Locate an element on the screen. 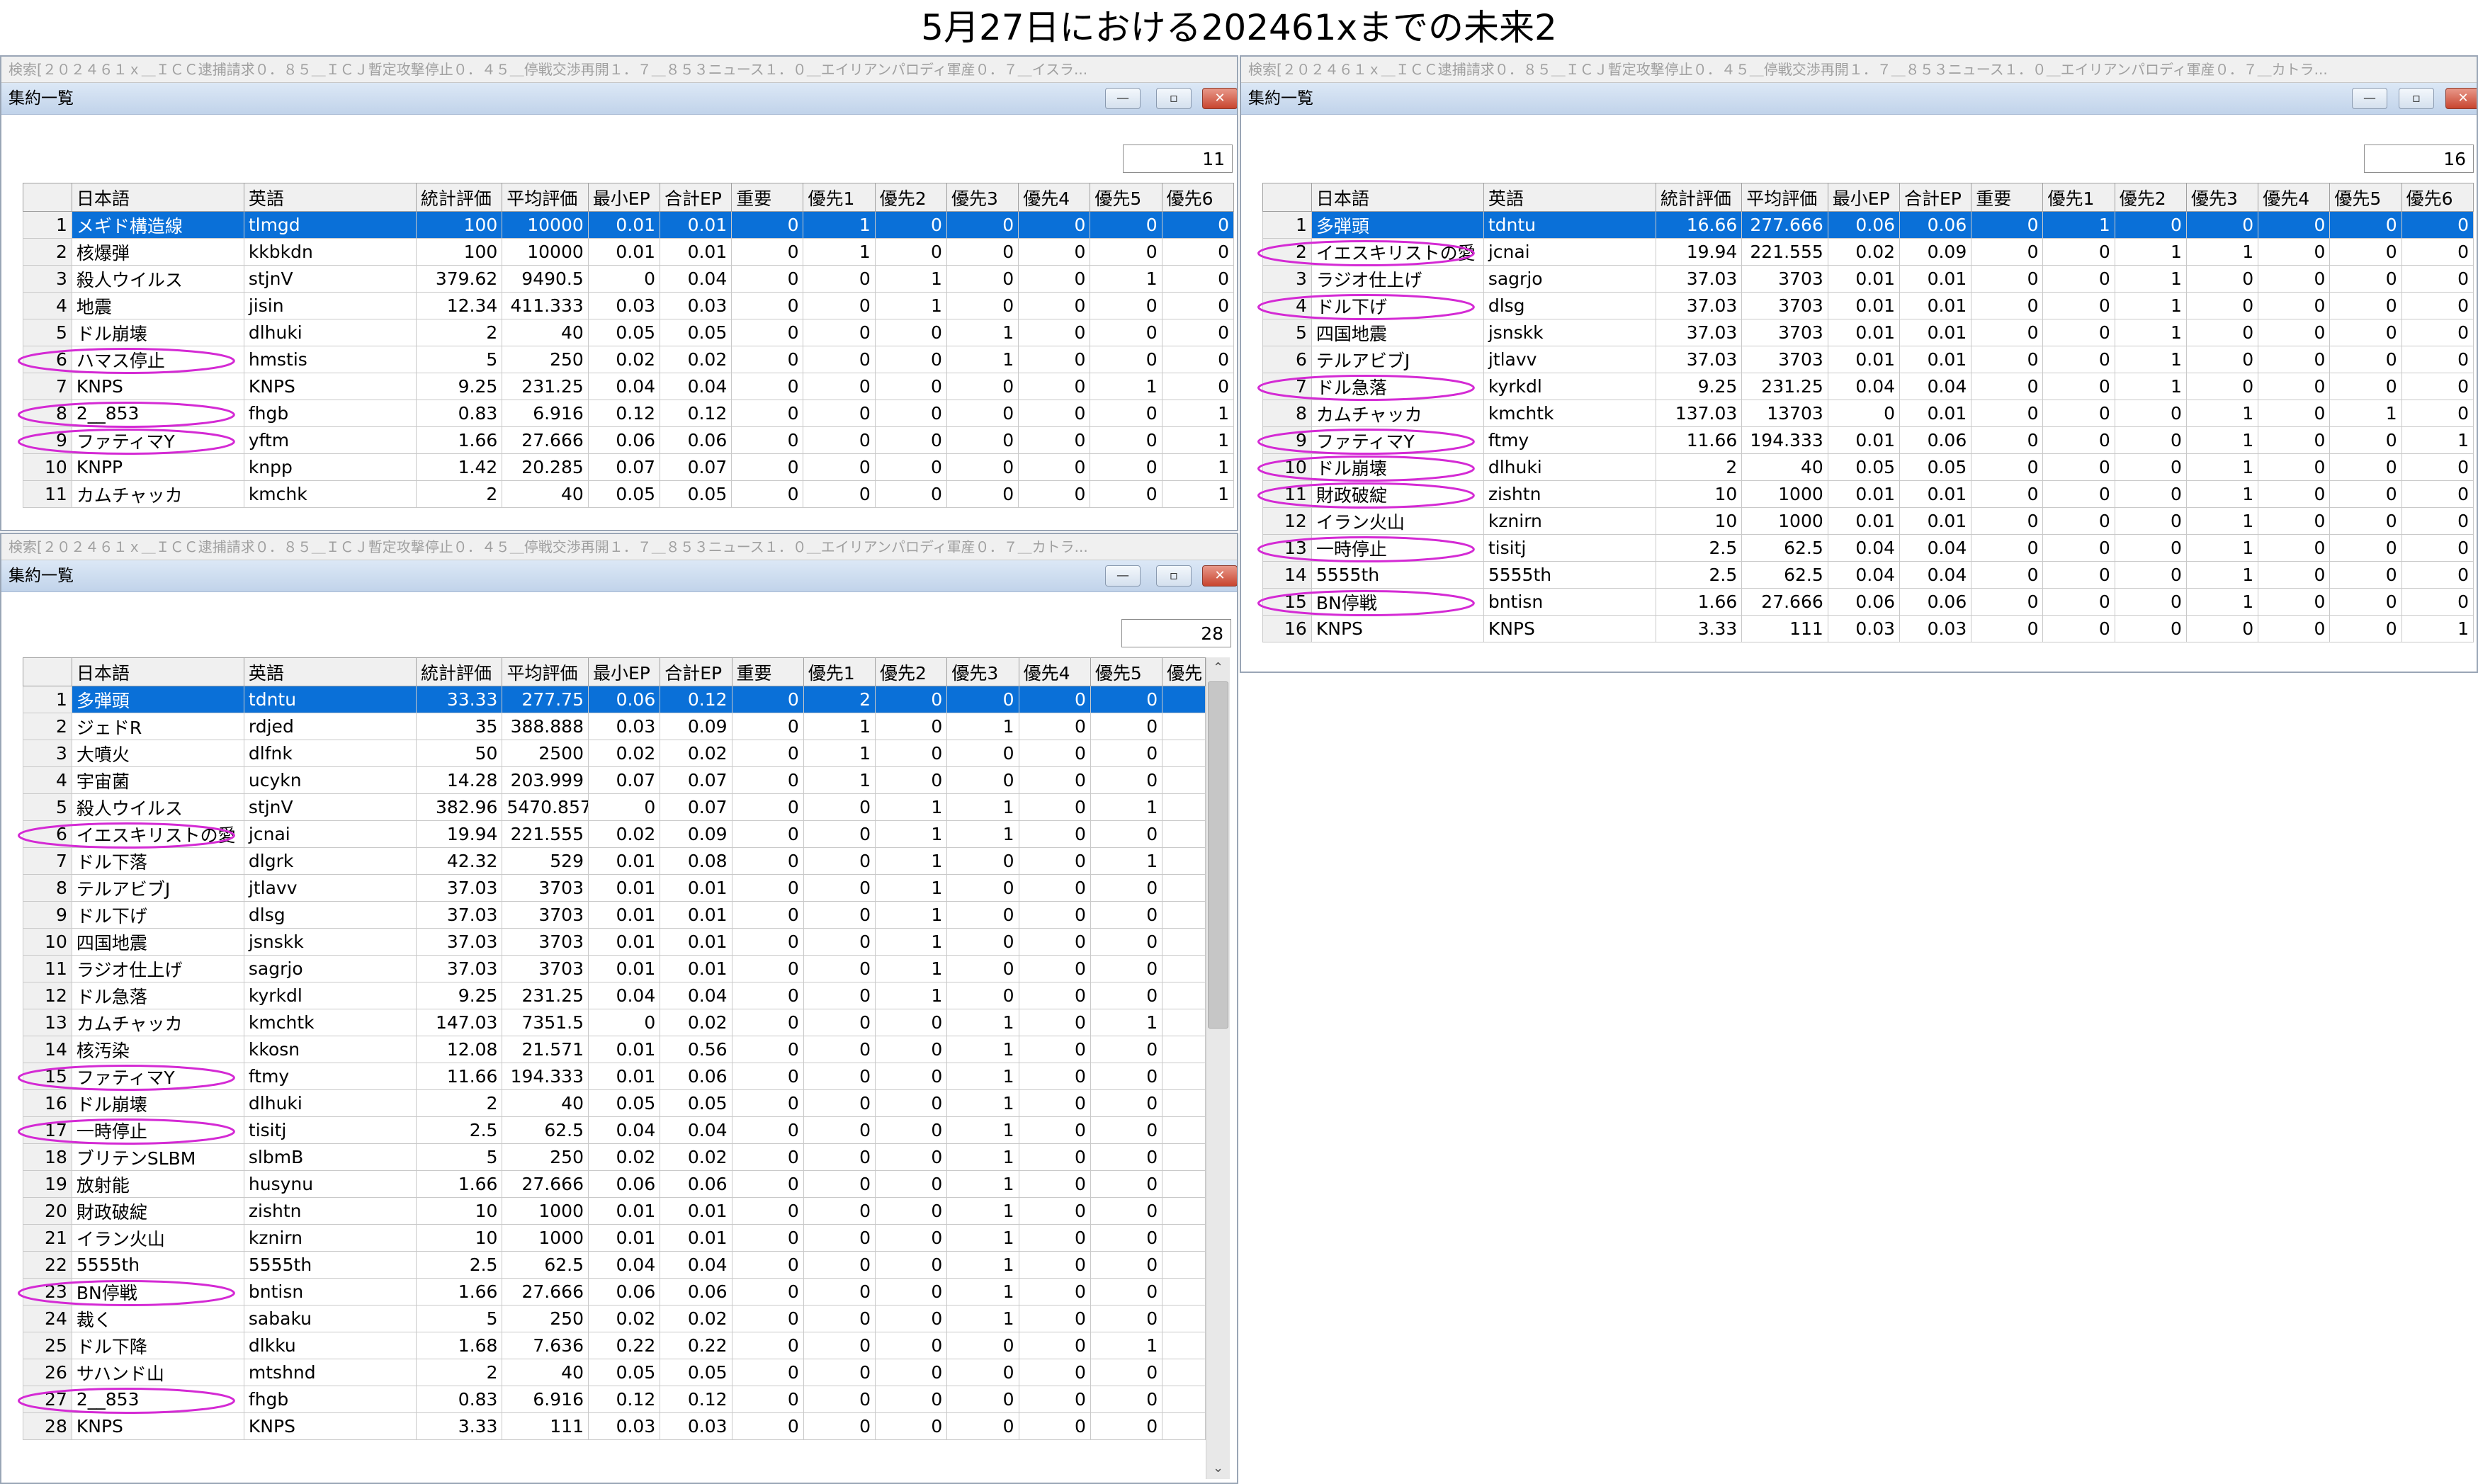 This screenshot has height=1484, width=2478. table-row: 7 KNPS KNPS 9.25 231.25 0.04 0.04 0 0 0 0 0 1 0 is located at coordinates (629, 386).